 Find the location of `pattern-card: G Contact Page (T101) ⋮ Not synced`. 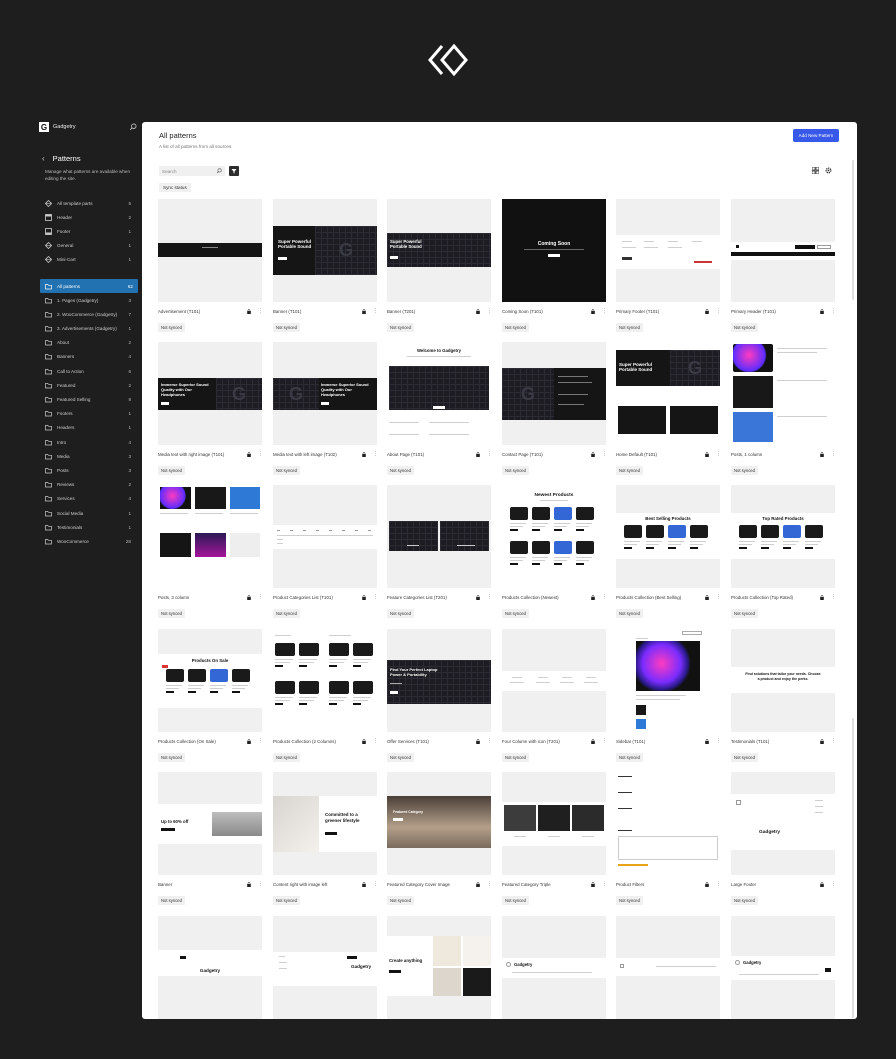

pattern-card: G Contact Page (T101) ⋮ Not synced is located at coordinates (554, 409).